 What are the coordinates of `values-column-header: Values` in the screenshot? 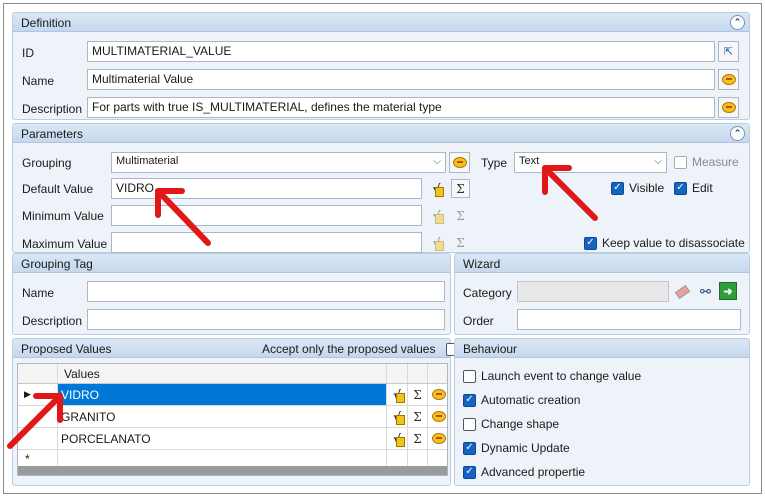 It's located at (222, 373).